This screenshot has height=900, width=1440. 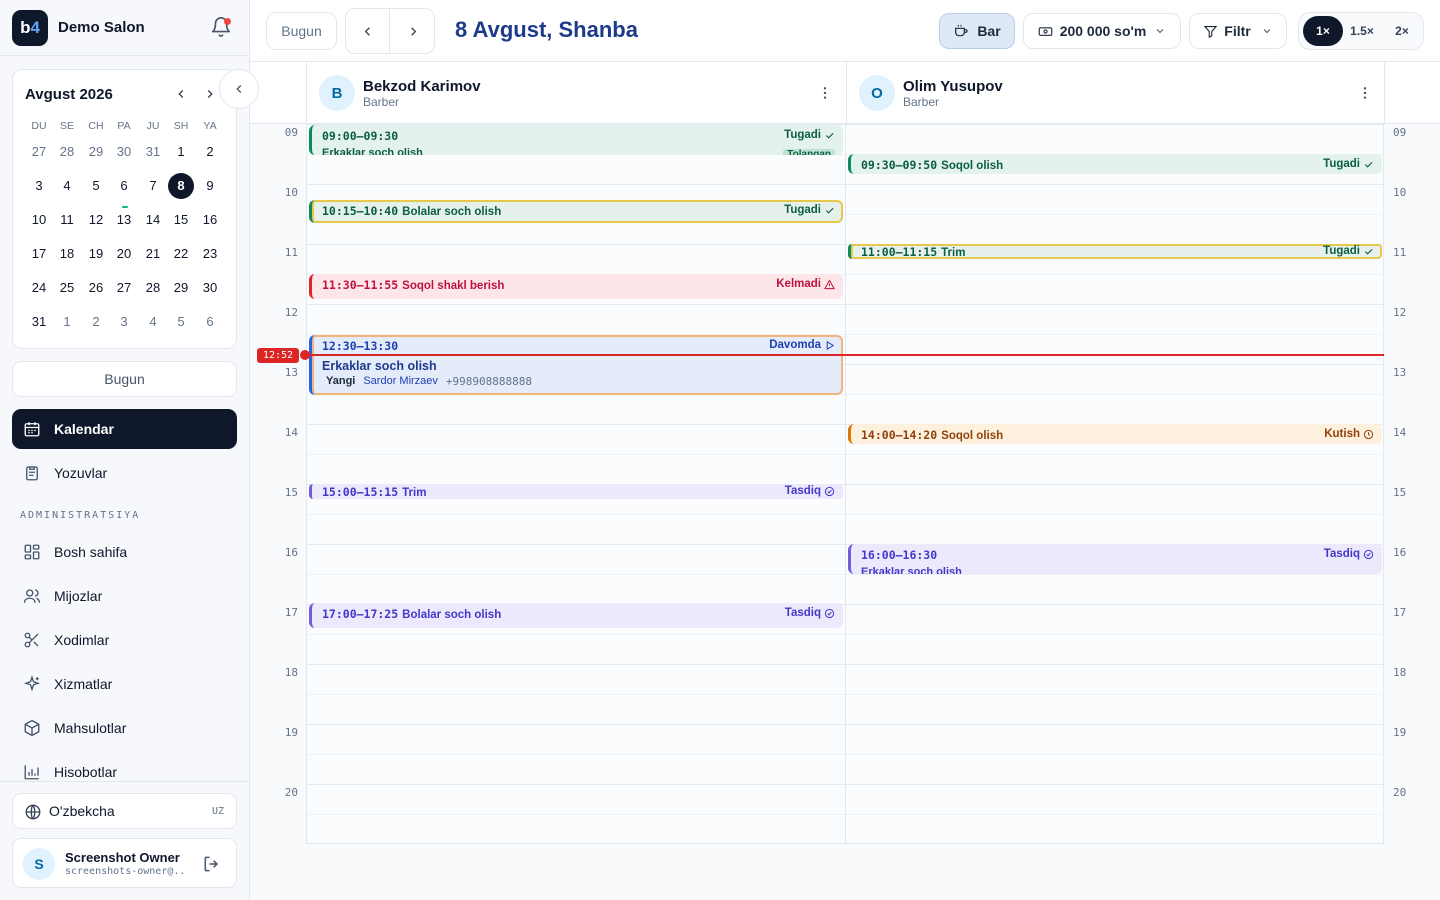 I want to click on staff-name: Bekzod Karimov, so click(x=422, y=86).